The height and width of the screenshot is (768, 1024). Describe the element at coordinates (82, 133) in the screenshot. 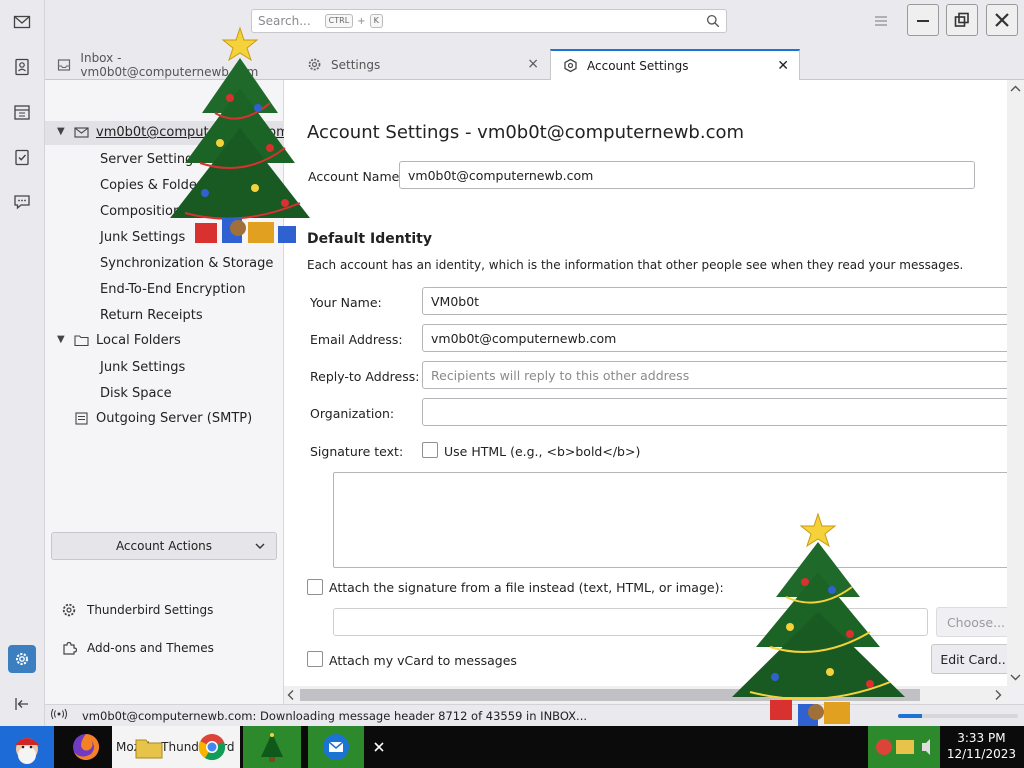

I see `account-mail-icon` at that location.